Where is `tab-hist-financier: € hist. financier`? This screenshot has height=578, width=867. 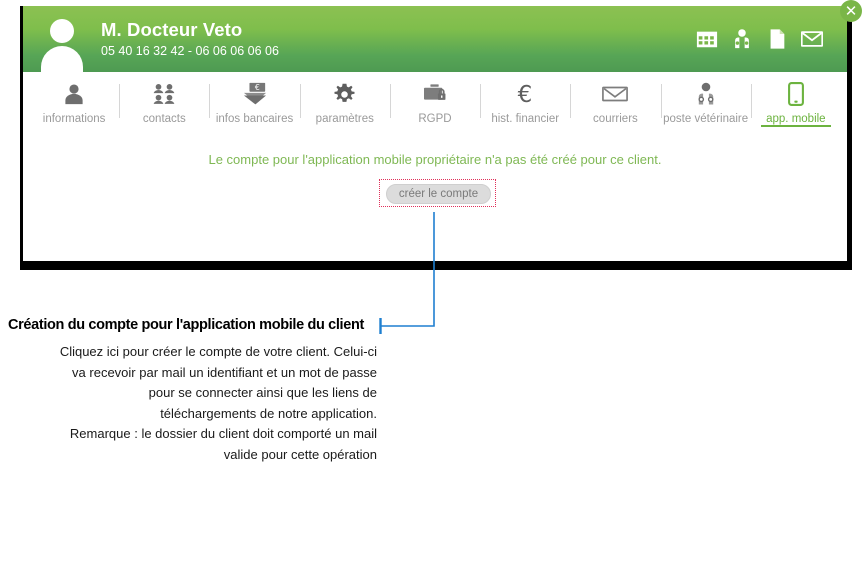
tab-hist-financier: € hist. financier is located at coordinates (525, 104).